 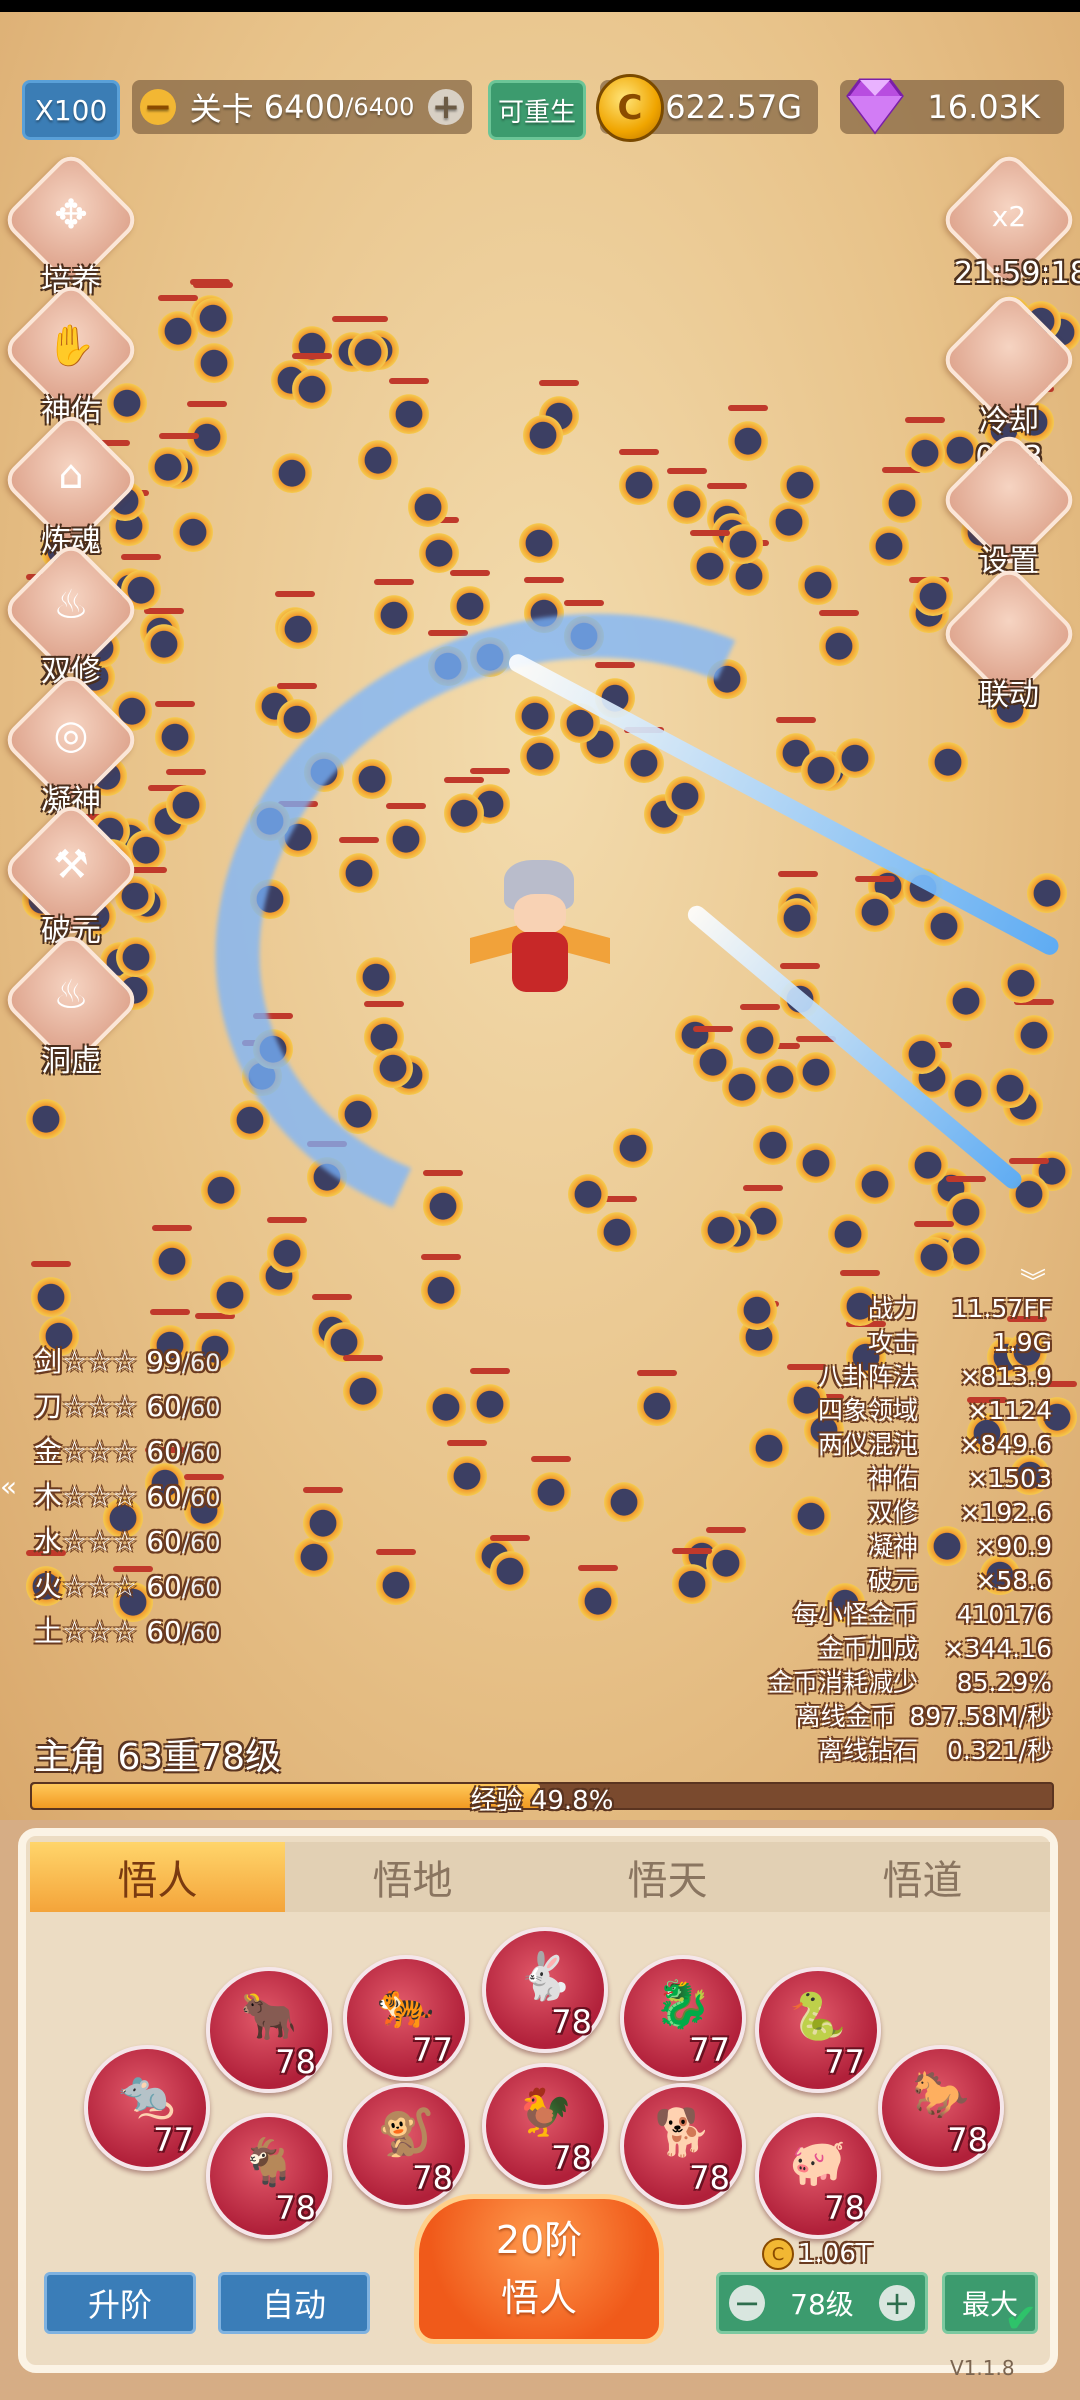 I want to click on zodiac-slot-rat: 🐀 77, so click(x=147, y=2108).